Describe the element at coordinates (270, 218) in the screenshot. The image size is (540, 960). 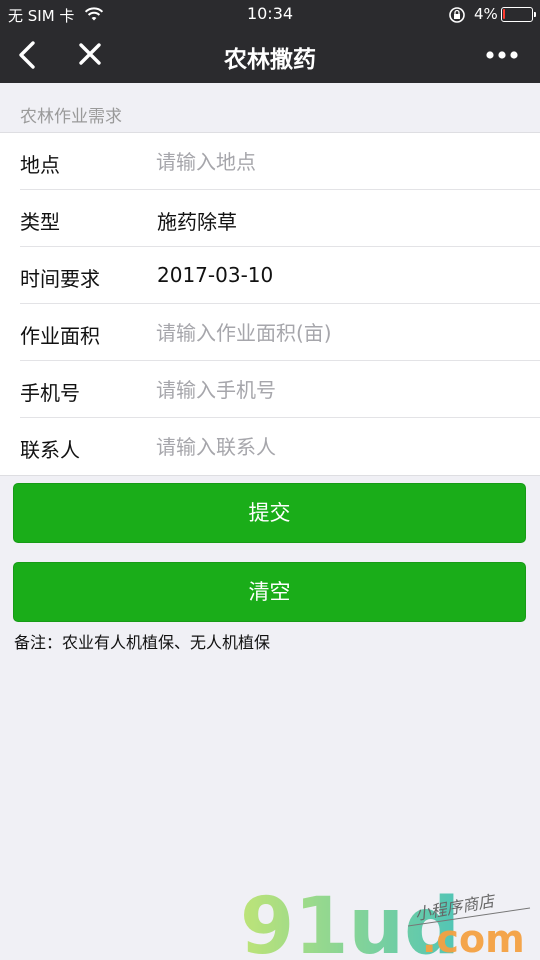
I see `form-row-type: 类型 施药除草` at that location.